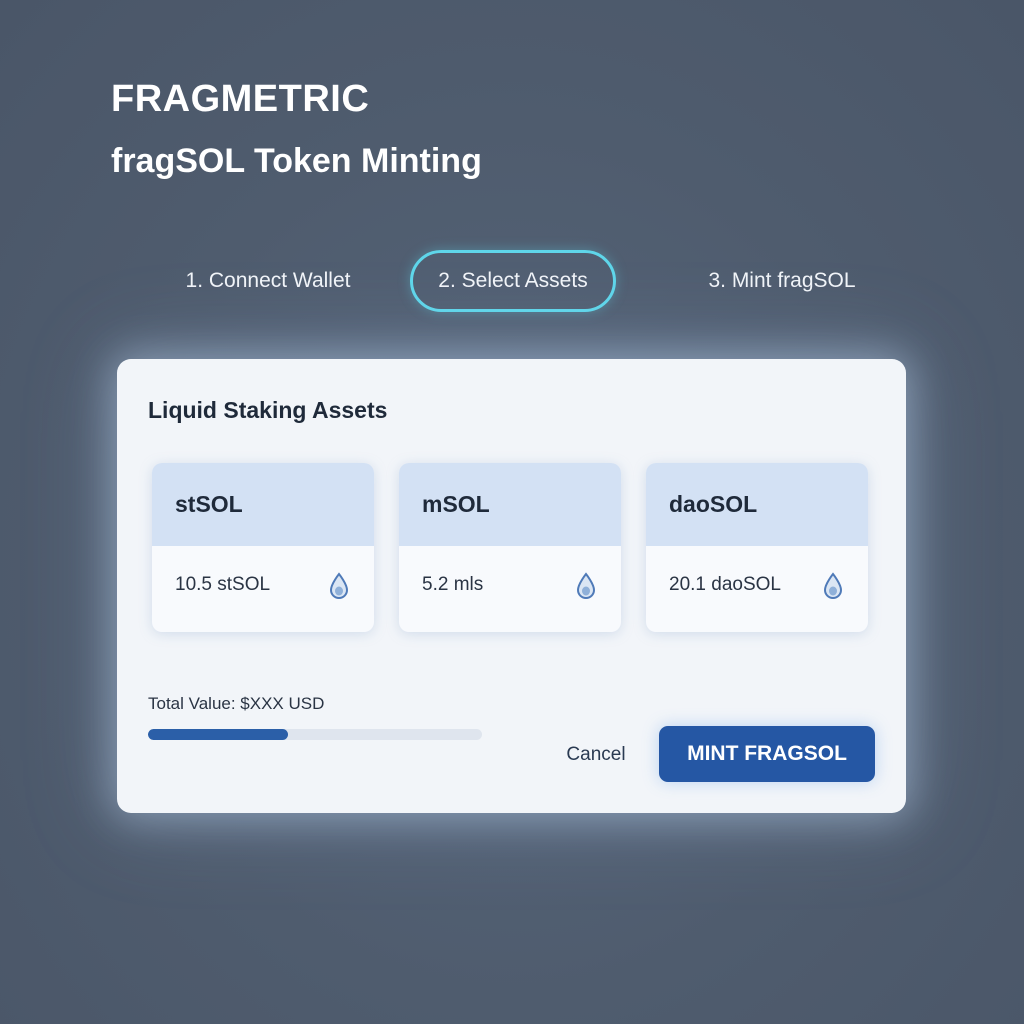 The image size is (1024, 1024). What do you see at coordinates (767, 754) in the screenshot?
I see `mint-fragsol-button: MINT FRAGSOL` at bounding box center [767, 754].